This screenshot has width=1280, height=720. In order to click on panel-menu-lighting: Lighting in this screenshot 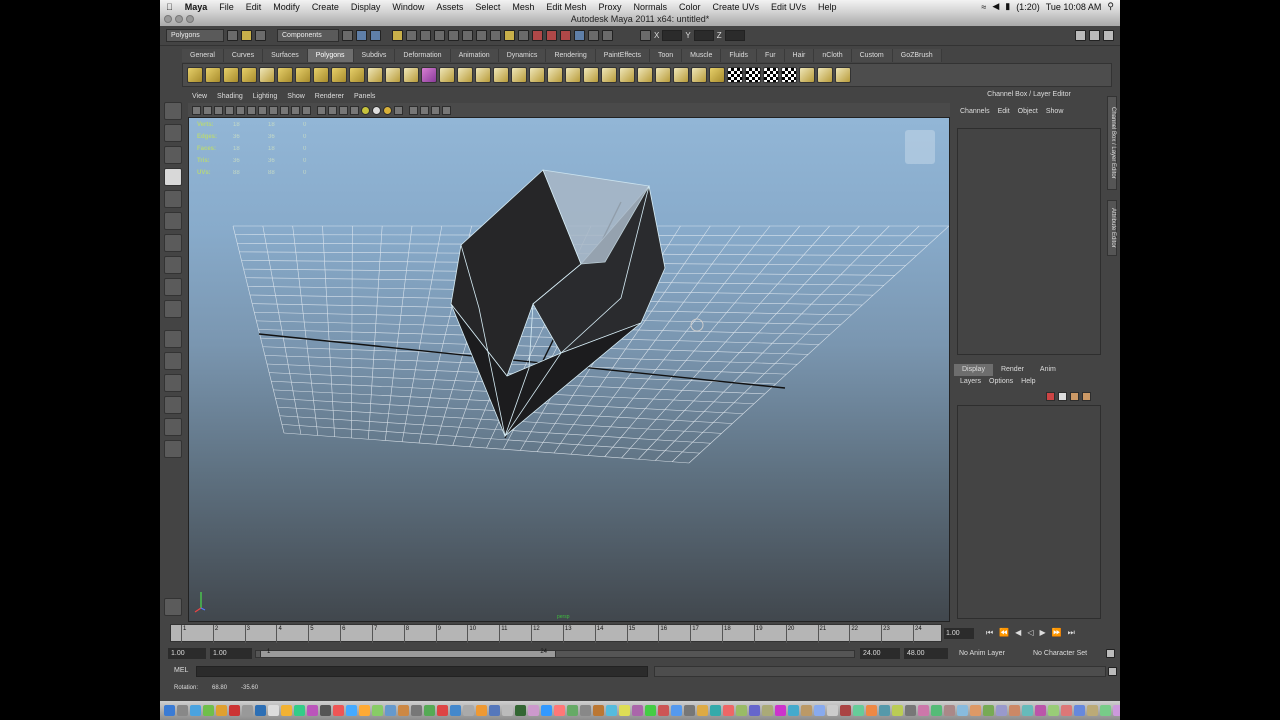, I will do `click(265, 98)`.